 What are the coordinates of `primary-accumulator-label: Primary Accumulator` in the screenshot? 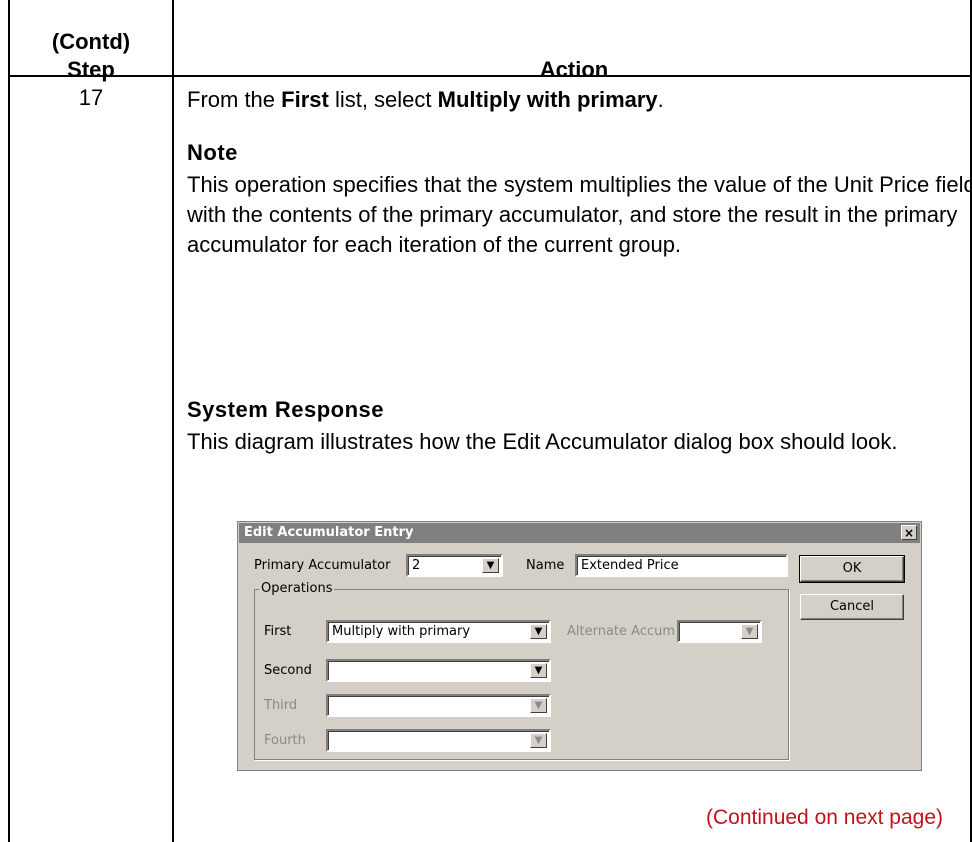 It's located at (322, 565).